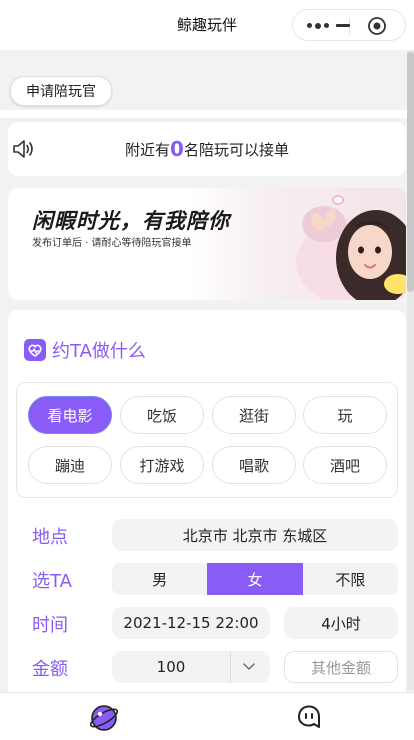 This screenshot has height=740, width=414. I want to click on minimize-icon, so click(343, 25).